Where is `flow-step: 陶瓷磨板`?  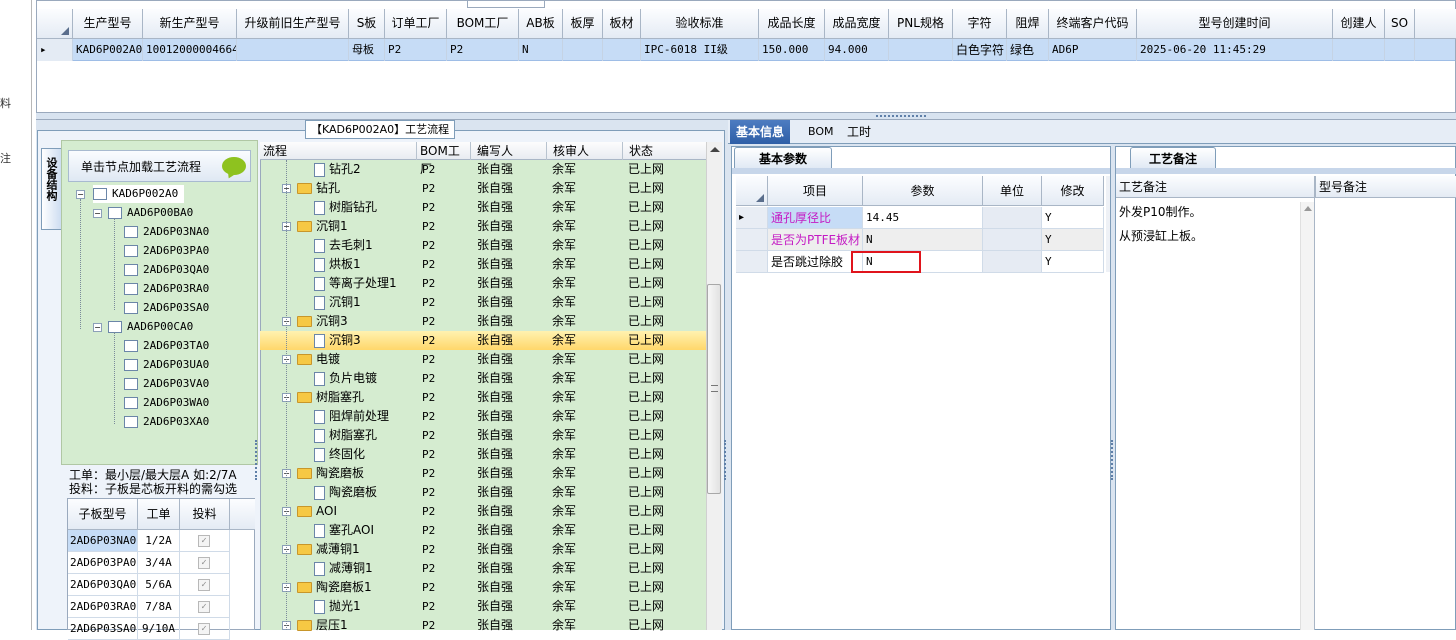 flow-step: 陶瓷磨板 is located at coordinates (330, 473).